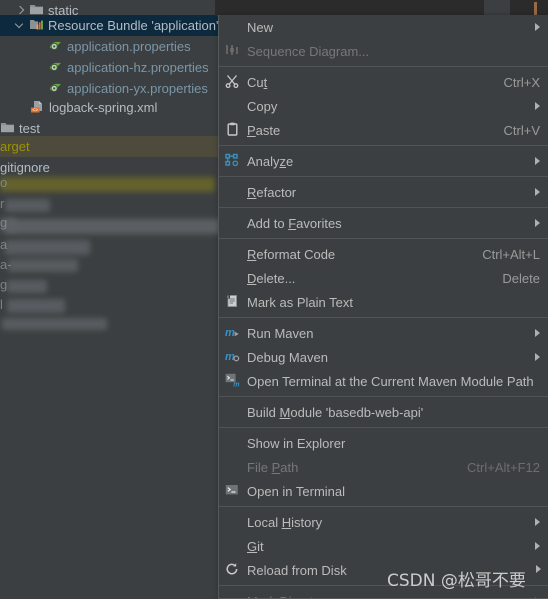 The width and height of the screenshot is (548, 599). What do you see at coordinates (55, 47) in the screenshot?
I see `properties-file-icon` at bounding box center [55, 47].